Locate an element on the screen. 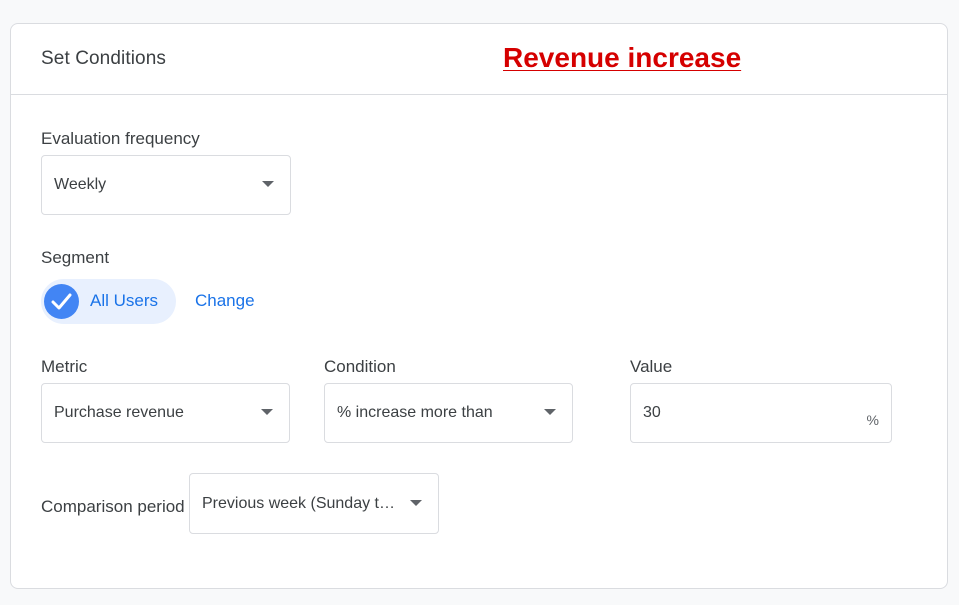  metric-select: Purchase revenue is located at coordinates (165, 413).